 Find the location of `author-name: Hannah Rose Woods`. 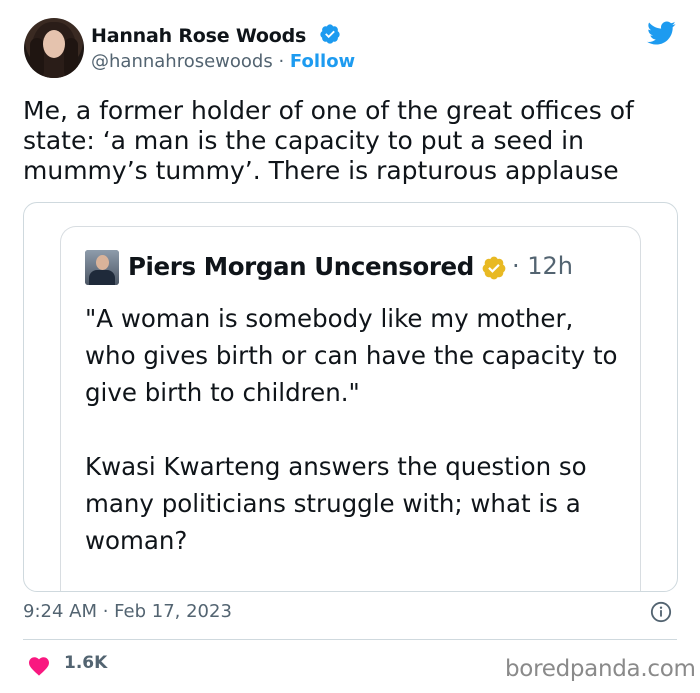

author-name: Hannah Rose Woods is located at coordinates (198, 36).